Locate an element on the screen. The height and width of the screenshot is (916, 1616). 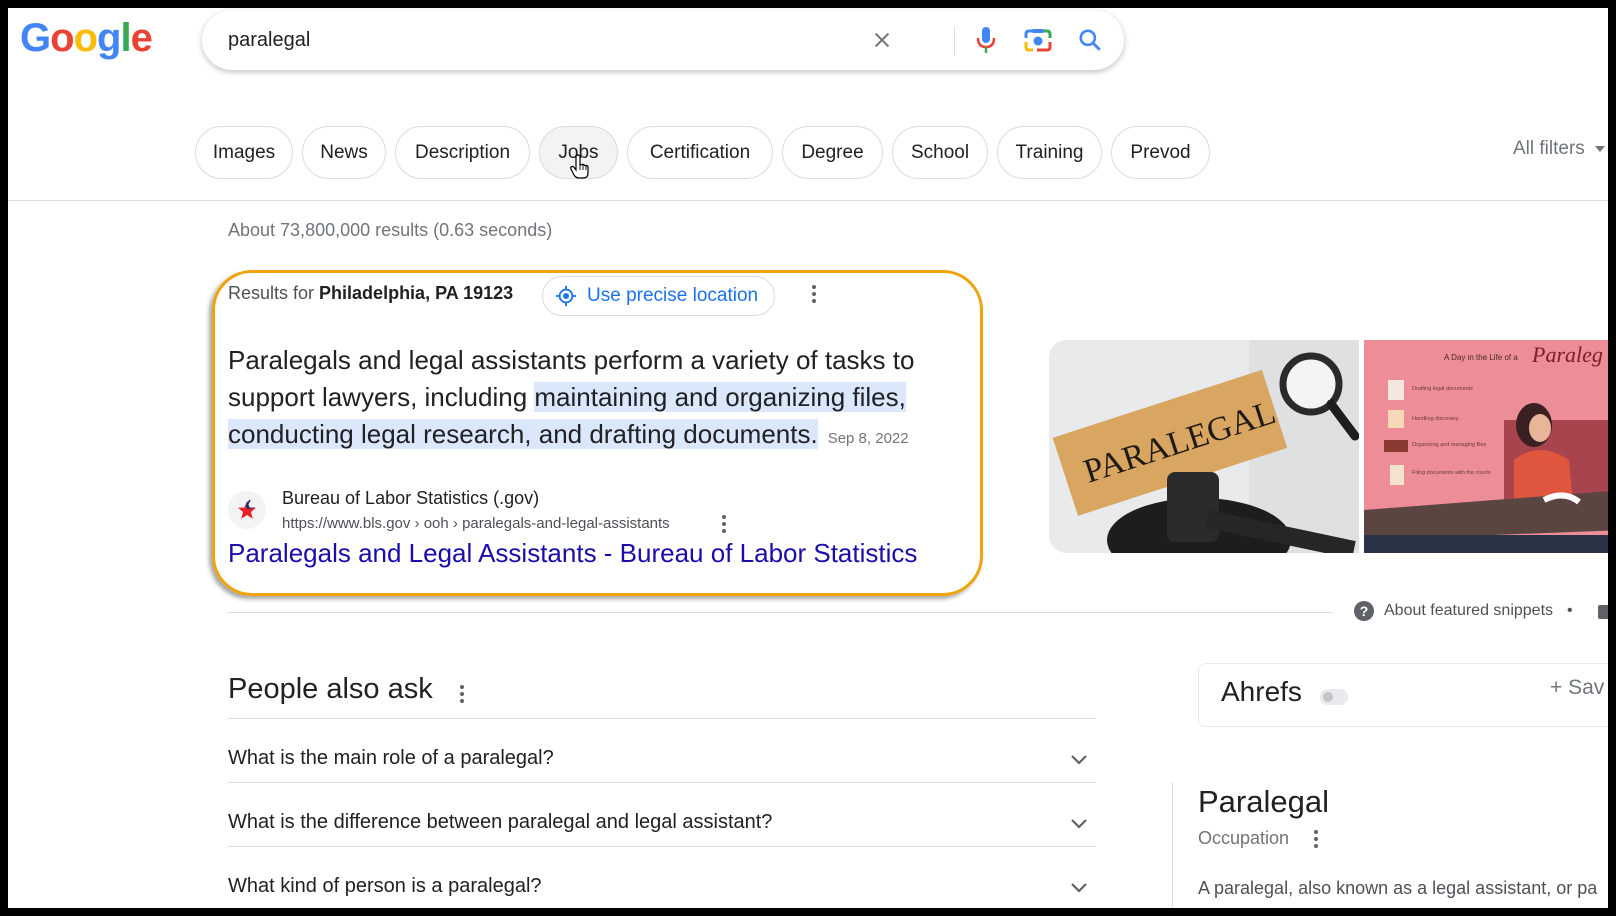
camera-lens-icon is located at coordinates (1038, 40).